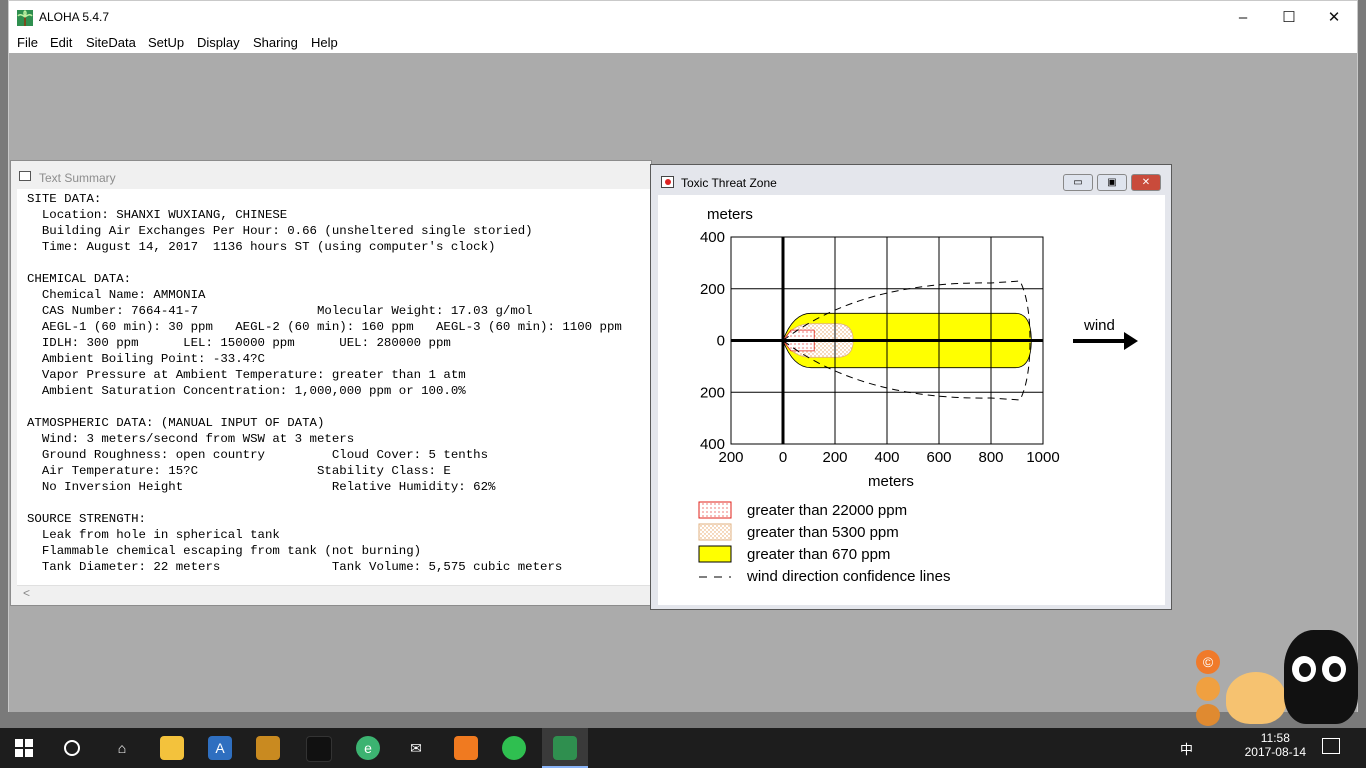  What do you see at coordinates (827, 510) in the screenshot?
I see `legend-label: greater than 22000 ppm` at bounding box center [827, 510].